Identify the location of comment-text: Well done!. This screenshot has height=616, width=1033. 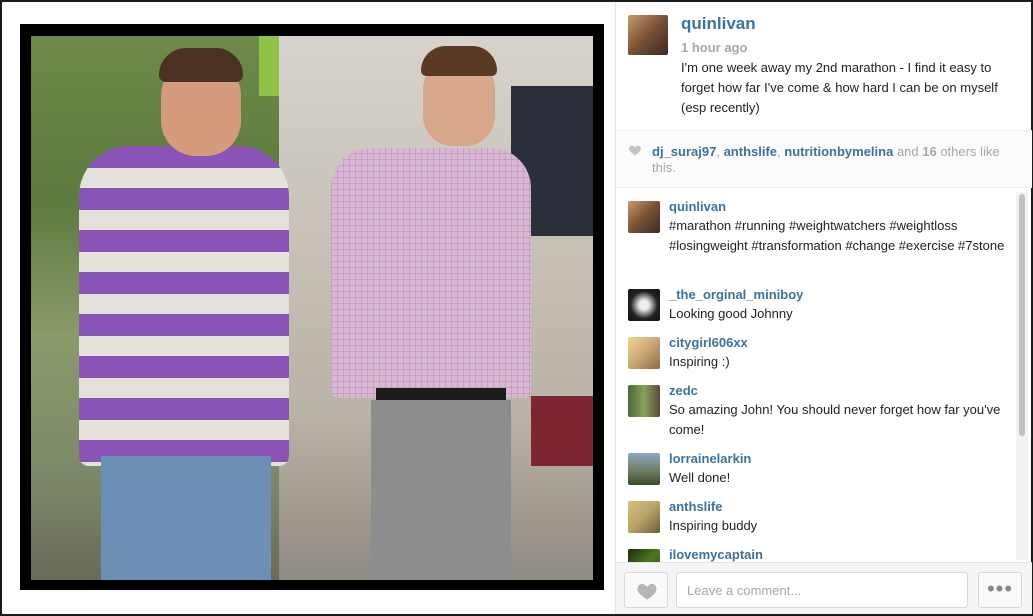
(700, 477).